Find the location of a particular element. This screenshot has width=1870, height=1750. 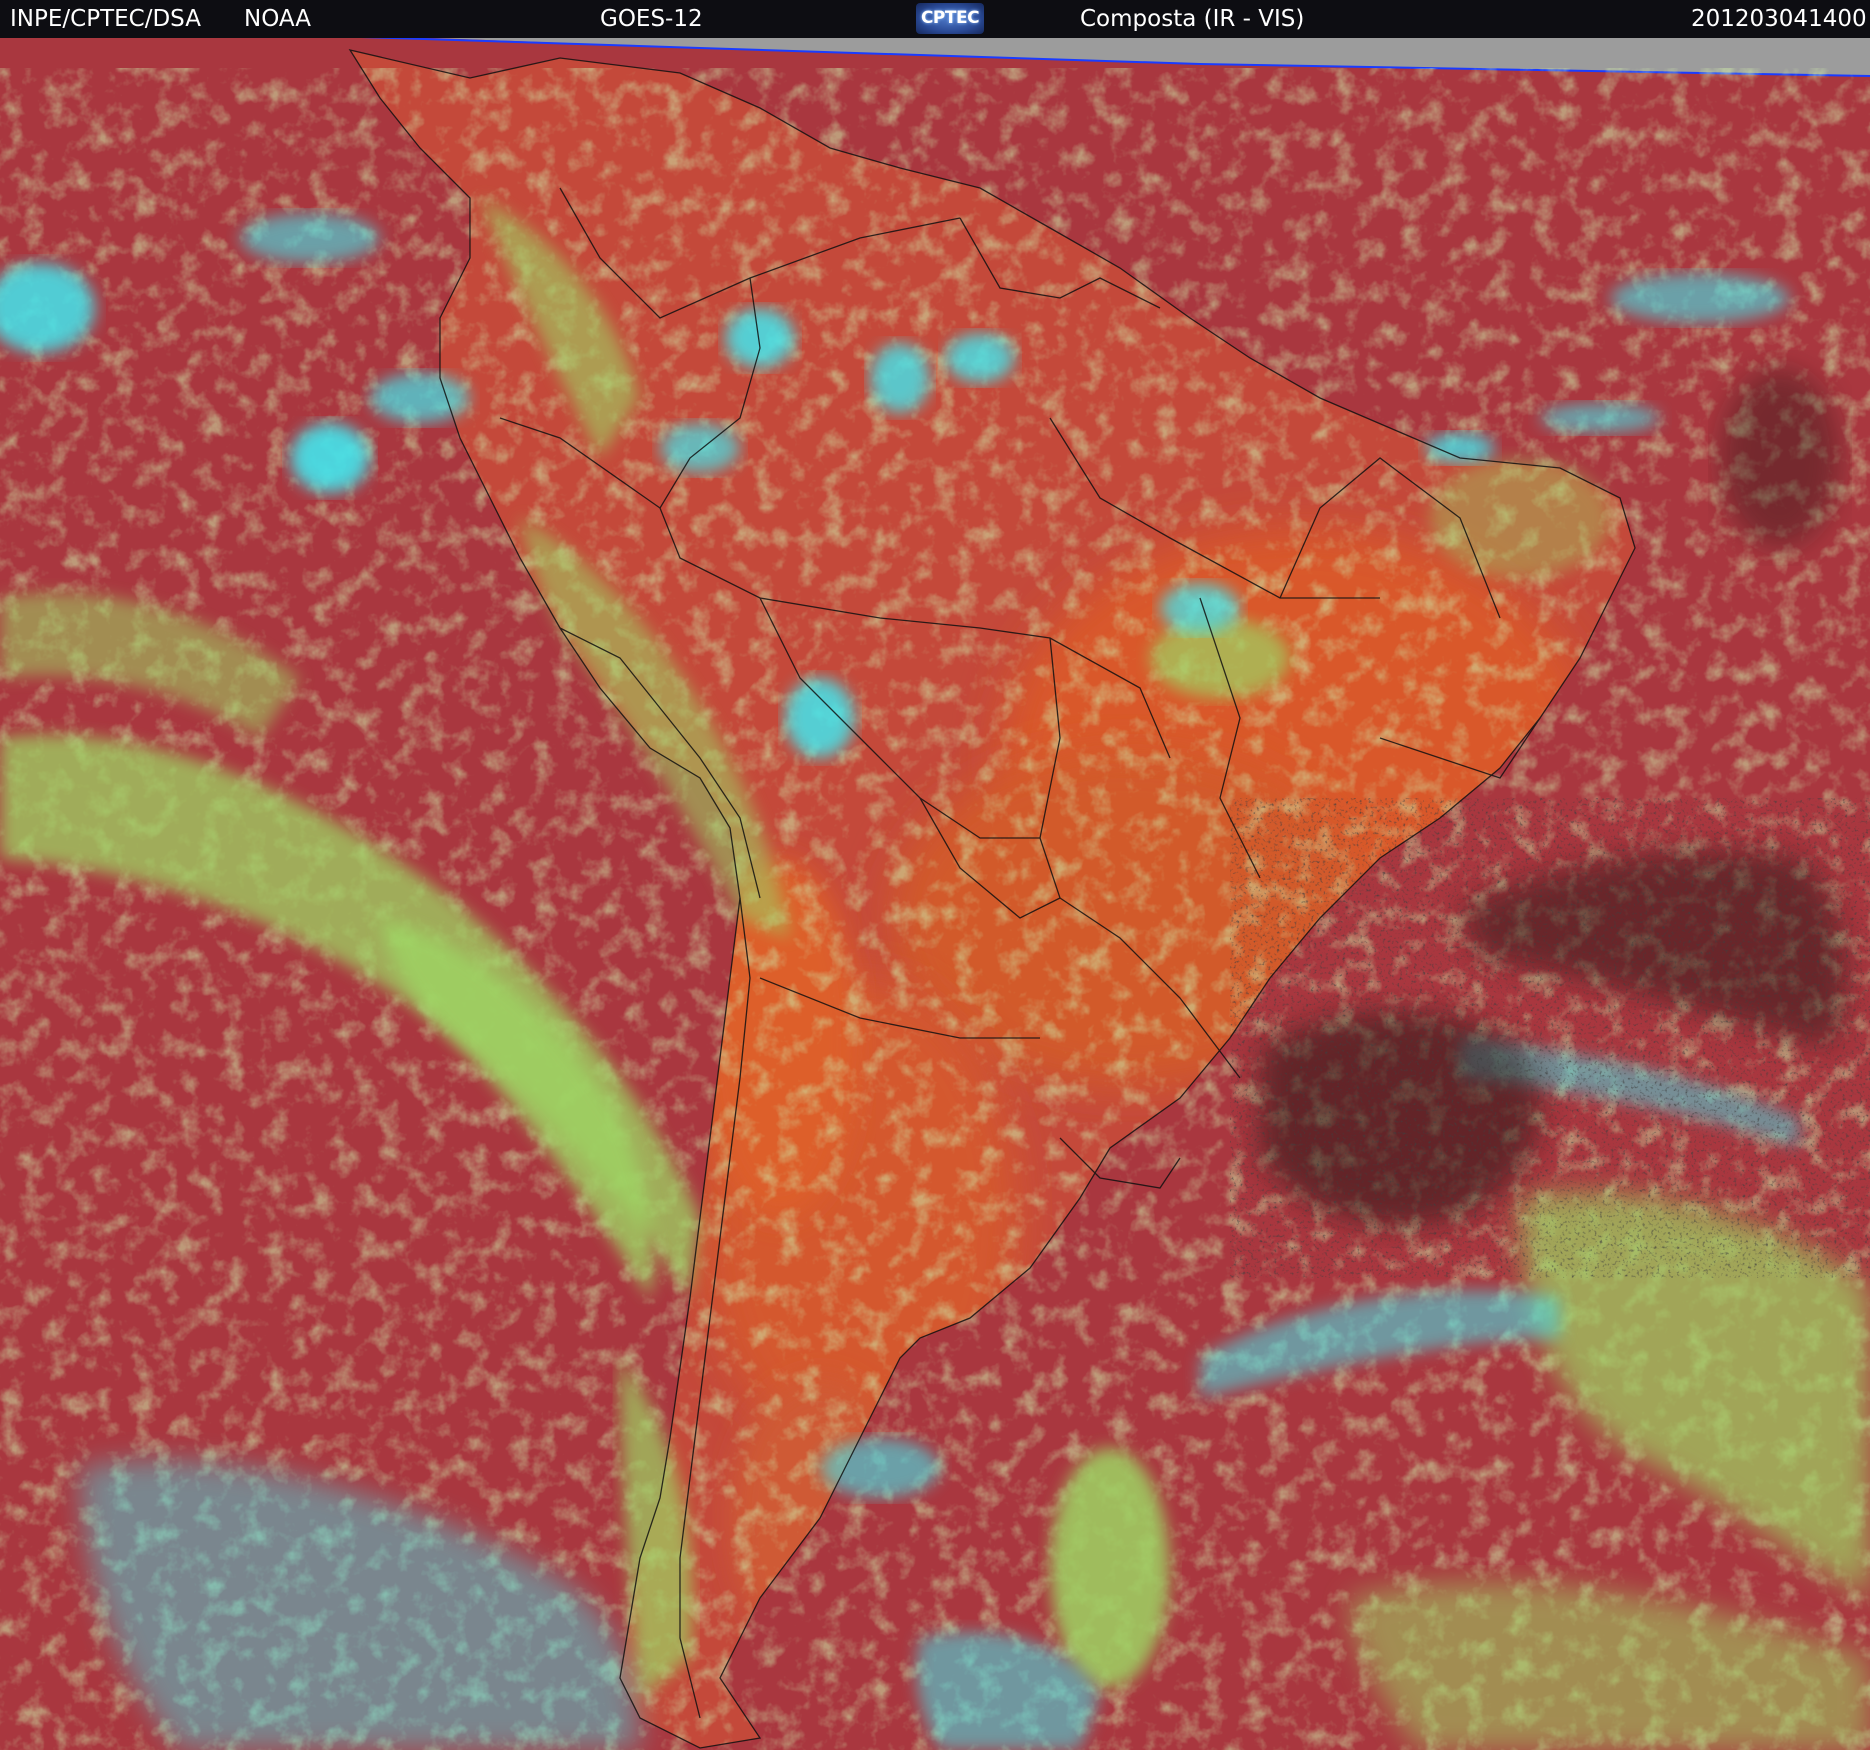

product-label: Composta (IR - VIS) is located at coordinates (1192, 19).